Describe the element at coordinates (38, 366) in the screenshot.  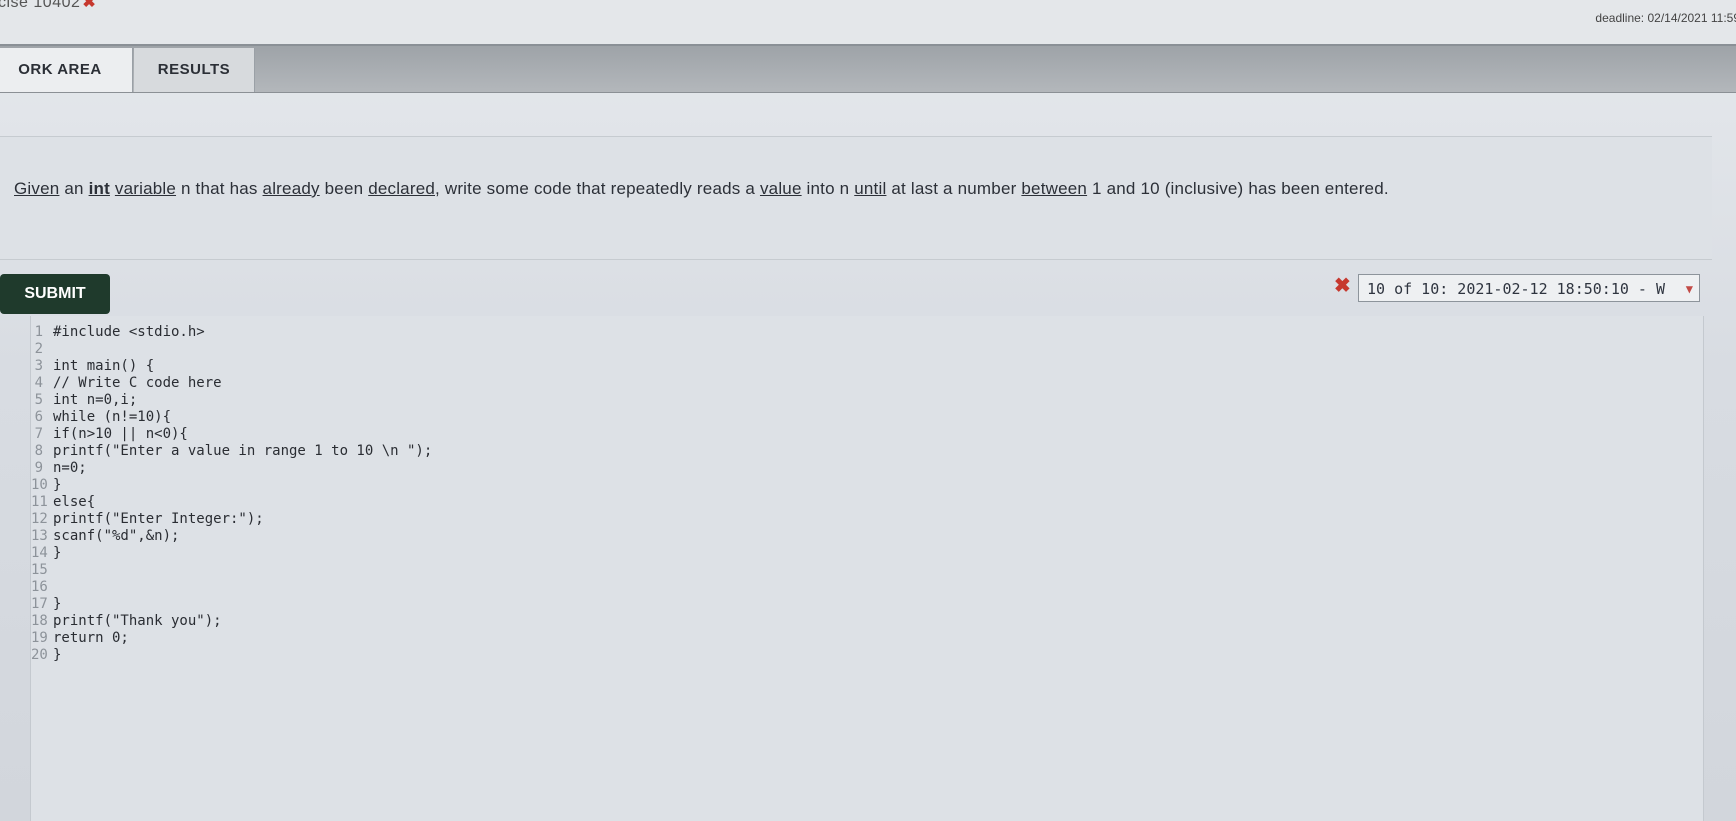
I see `line-number: 3` at that location.